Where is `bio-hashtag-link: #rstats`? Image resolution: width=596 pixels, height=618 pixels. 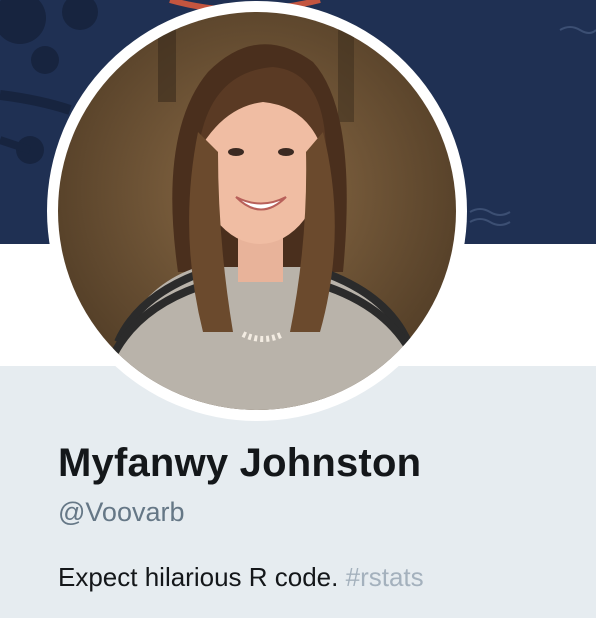
bio-hashtag-link: #rstats is located at coordinates (385, 577).